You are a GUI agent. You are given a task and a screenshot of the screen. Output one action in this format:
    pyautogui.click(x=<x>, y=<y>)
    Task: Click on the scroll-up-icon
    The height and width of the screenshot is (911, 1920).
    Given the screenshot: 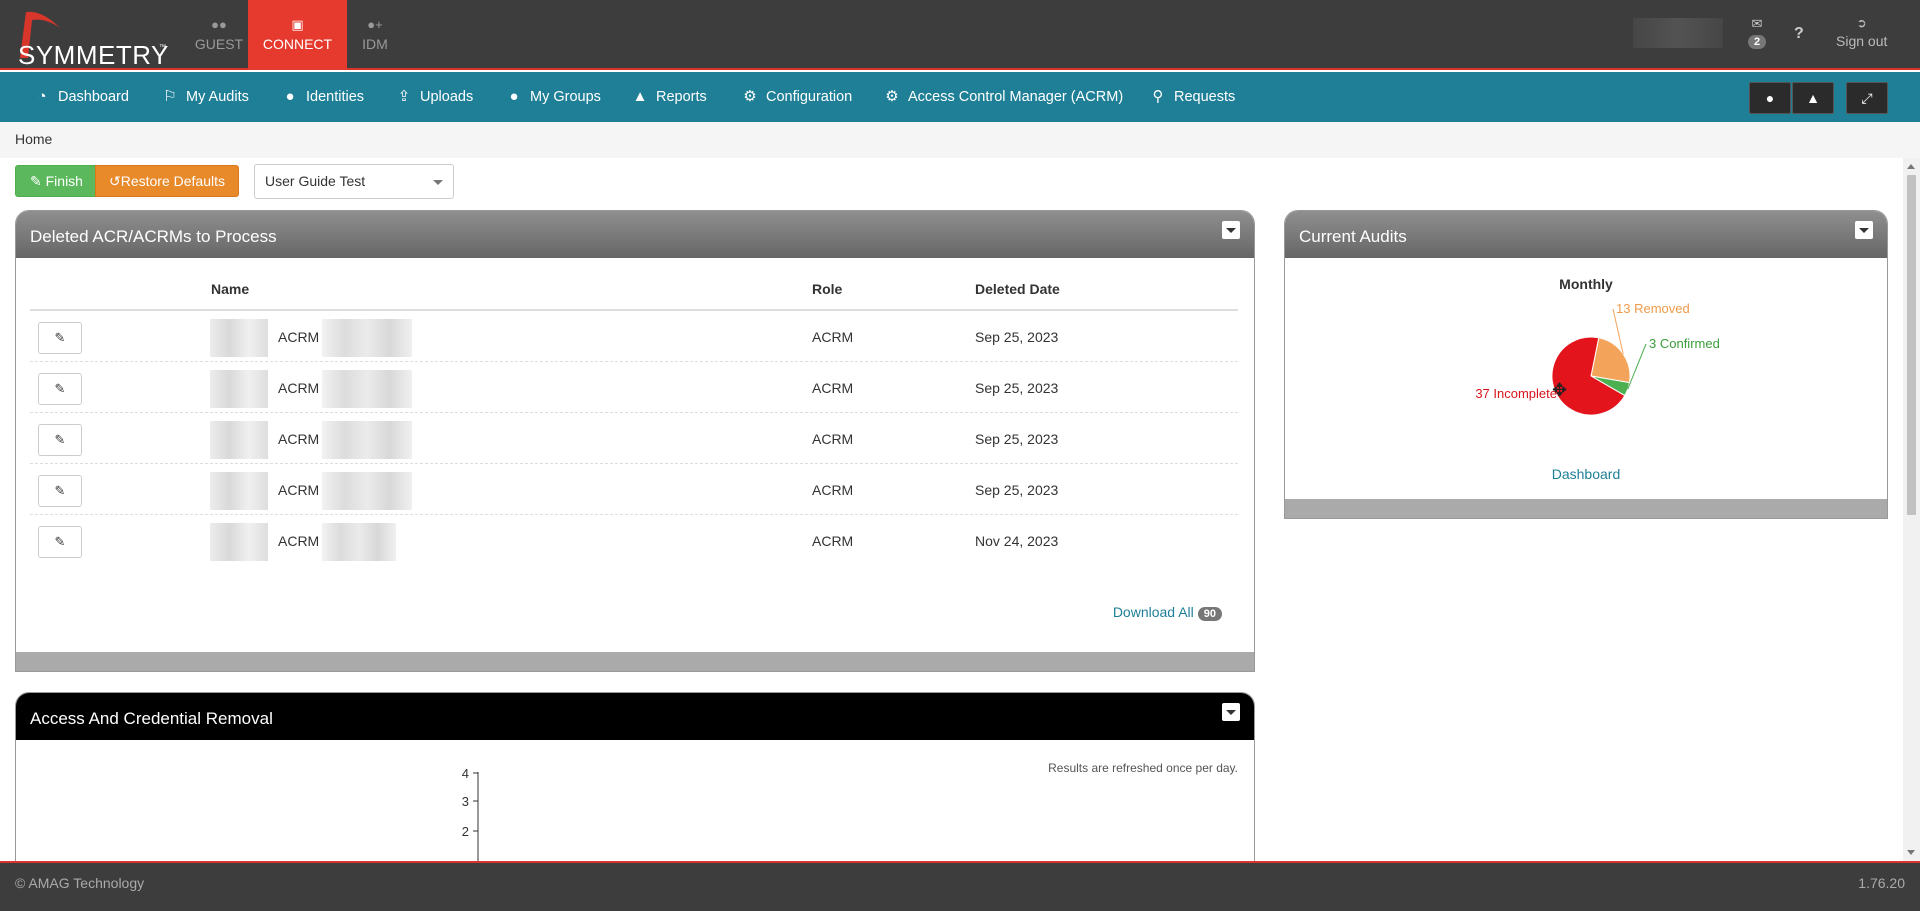 What is the action you would take?
    pyautogui.click(x=1911, y=166)
    